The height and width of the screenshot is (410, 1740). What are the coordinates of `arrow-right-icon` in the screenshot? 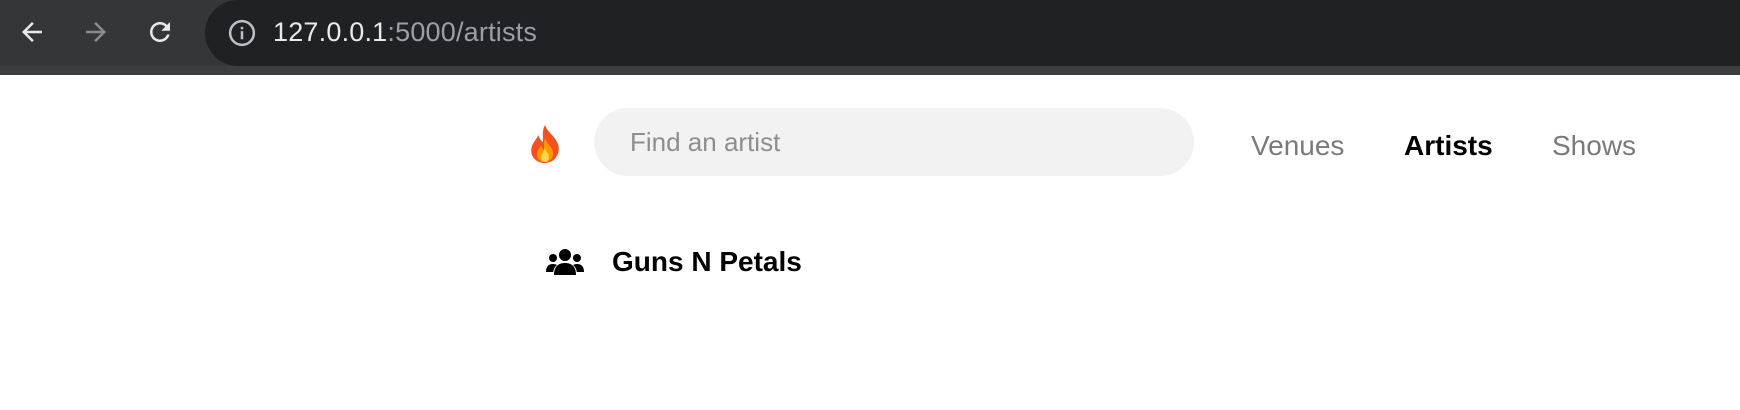 It's located at (96, 32).